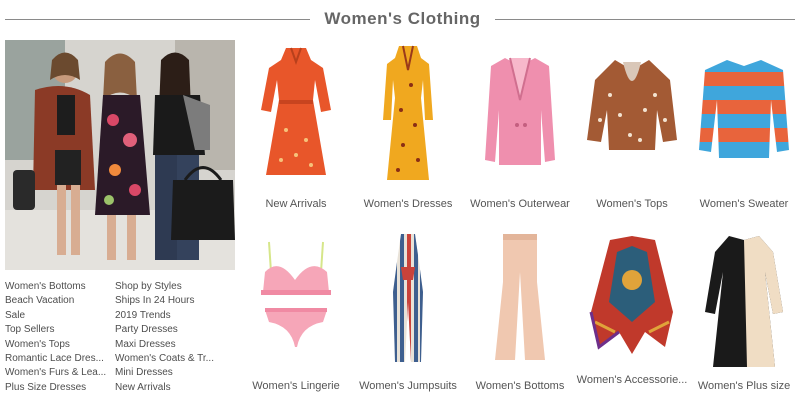 The height and width of the screenshot is (407, 800). Describe the element at coordinates (632, 204) in the screenshot. I see `category-label: Women's Tops` at that location.